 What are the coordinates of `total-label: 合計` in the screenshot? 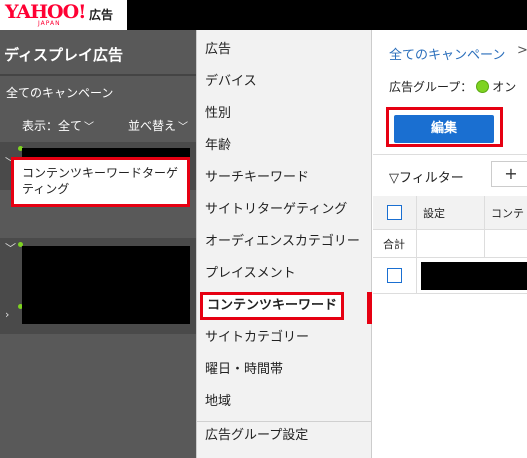 It's located at (394, 244).